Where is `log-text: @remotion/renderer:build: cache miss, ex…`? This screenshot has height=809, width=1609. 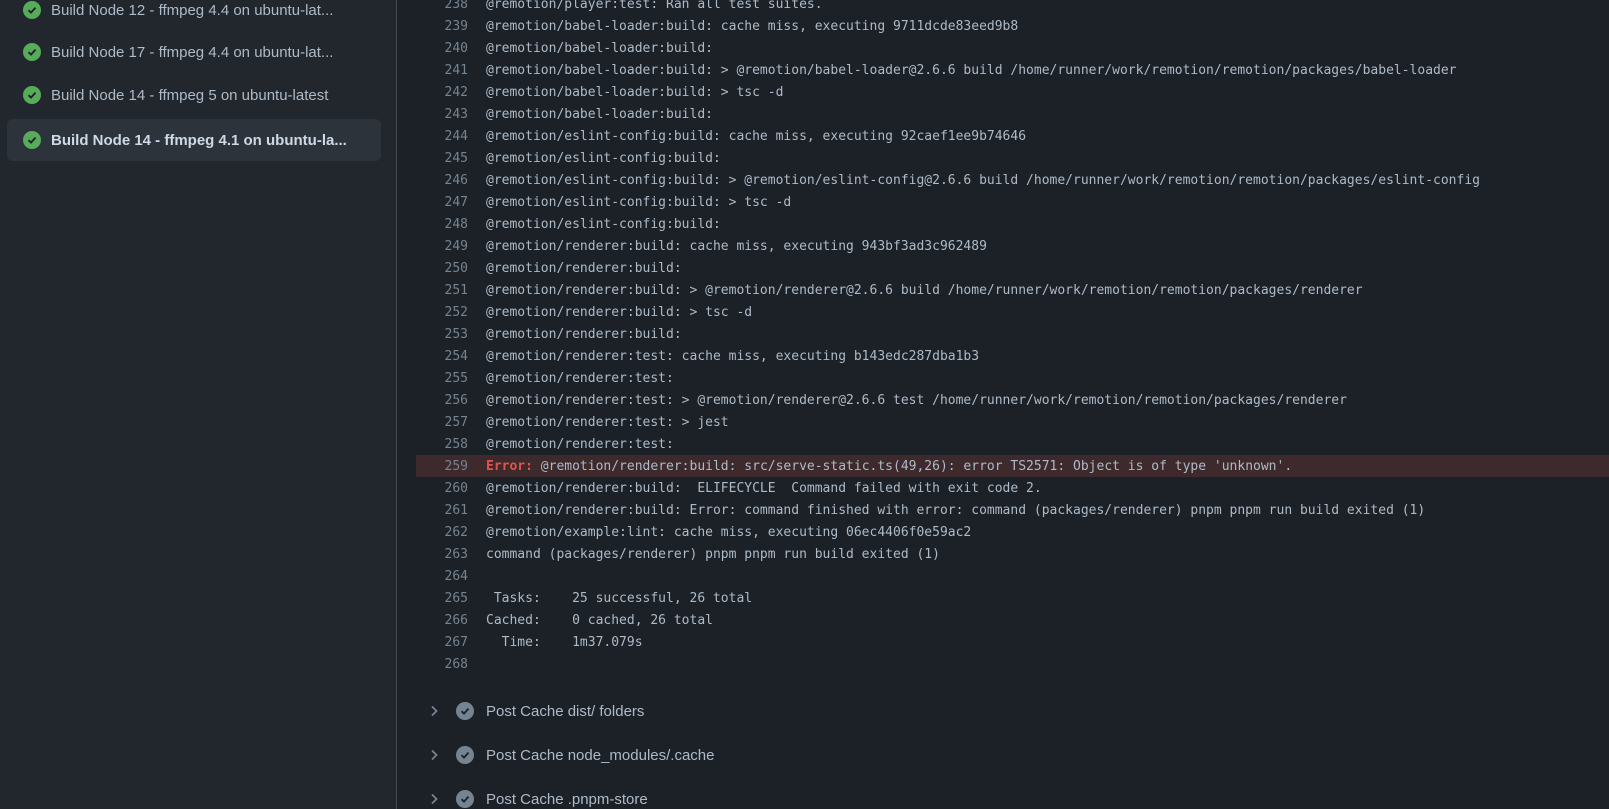
log-text: @remotion/renderer:build: cache miss, ex… is located at coordinates (736, 246).